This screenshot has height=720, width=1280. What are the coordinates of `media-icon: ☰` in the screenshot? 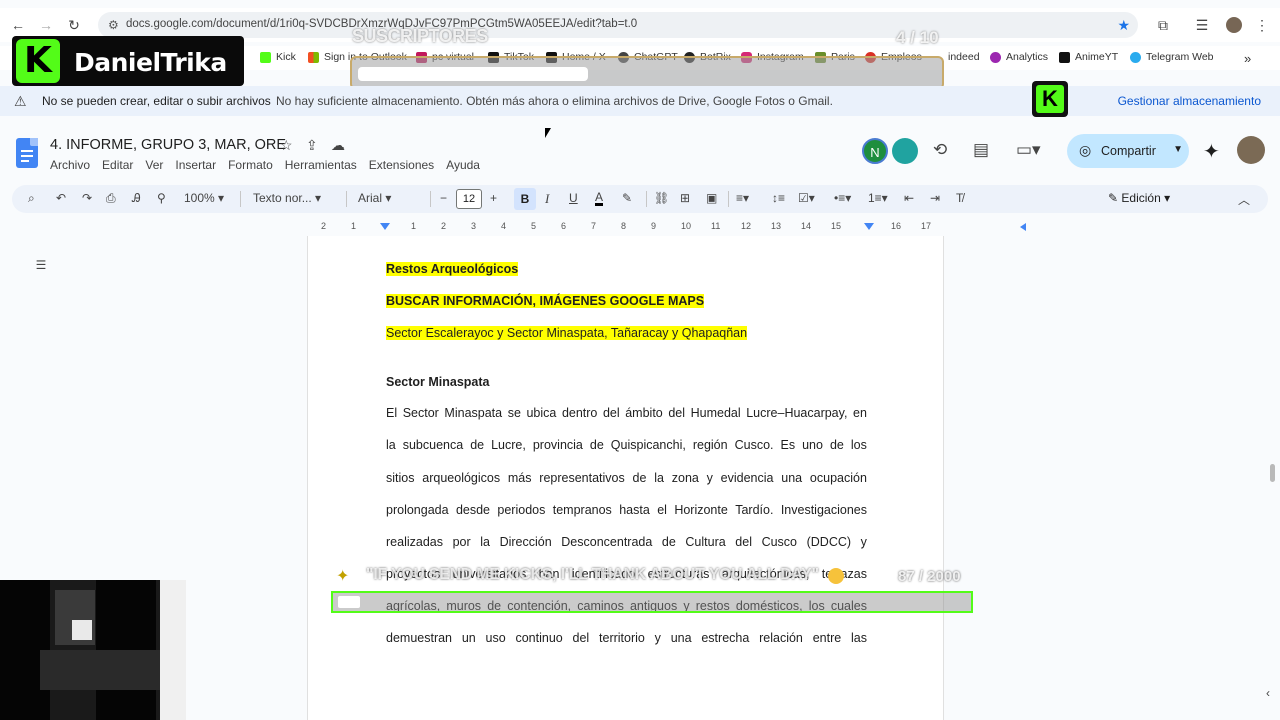 It's located at (1202, 25).